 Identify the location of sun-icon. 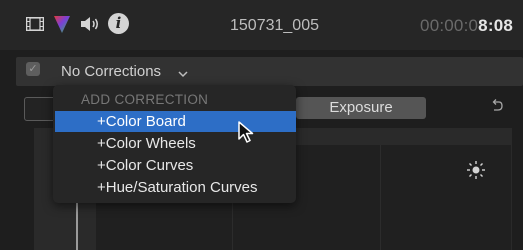
(476, 172).